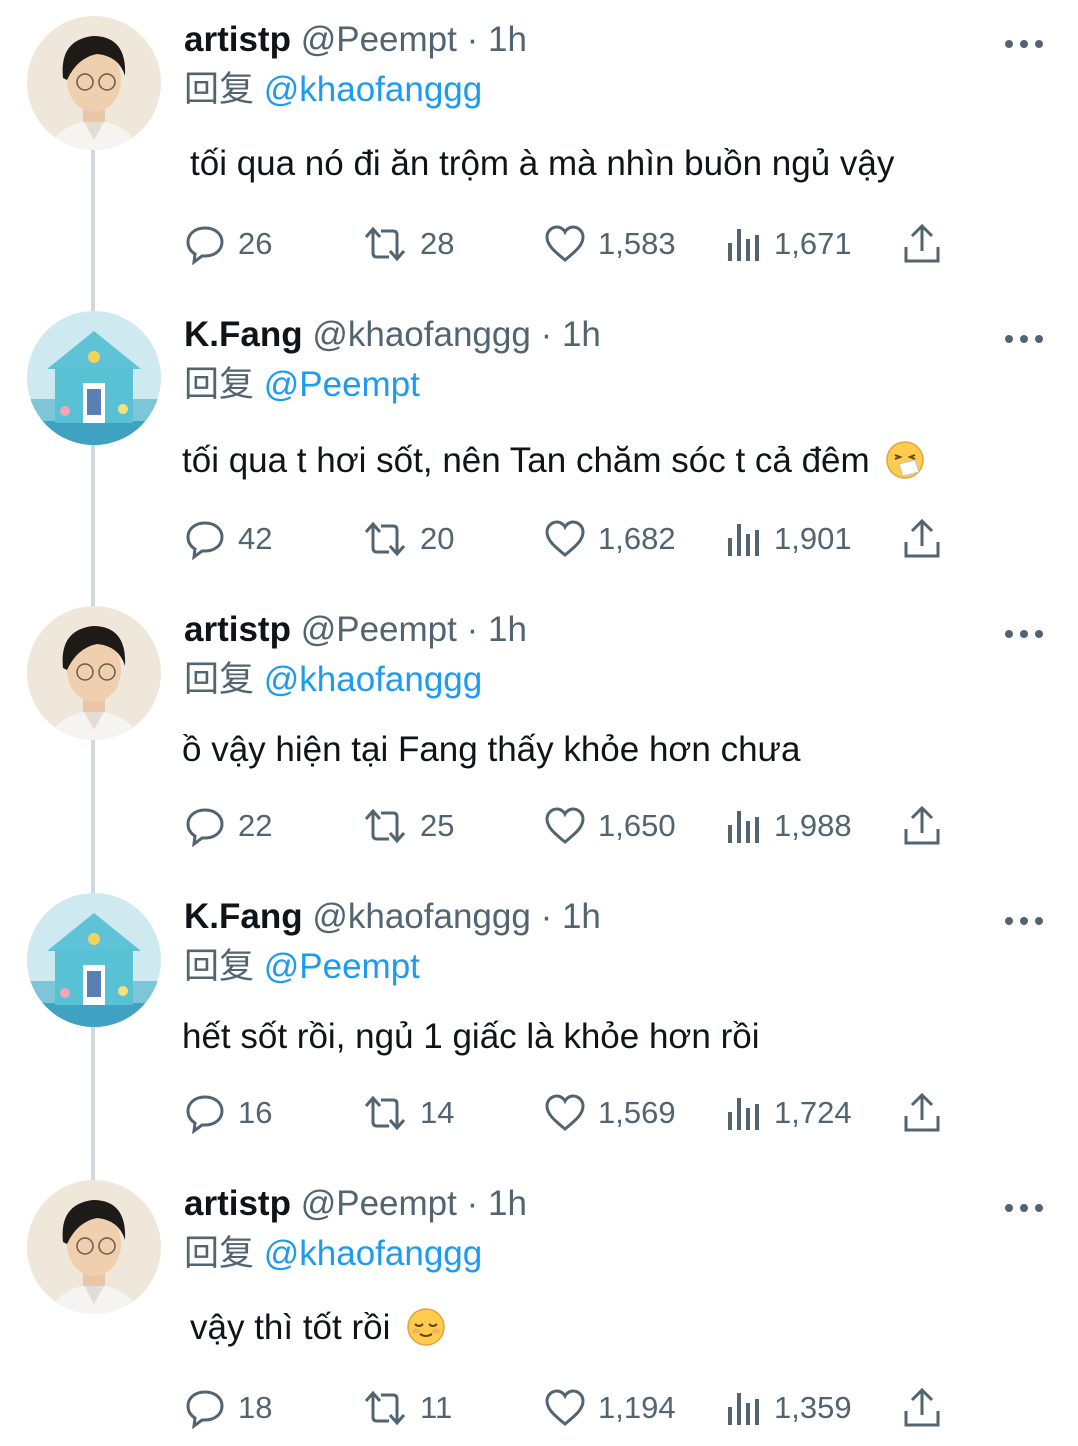  I want to click on views-button: 1,988, so click(789, 826).